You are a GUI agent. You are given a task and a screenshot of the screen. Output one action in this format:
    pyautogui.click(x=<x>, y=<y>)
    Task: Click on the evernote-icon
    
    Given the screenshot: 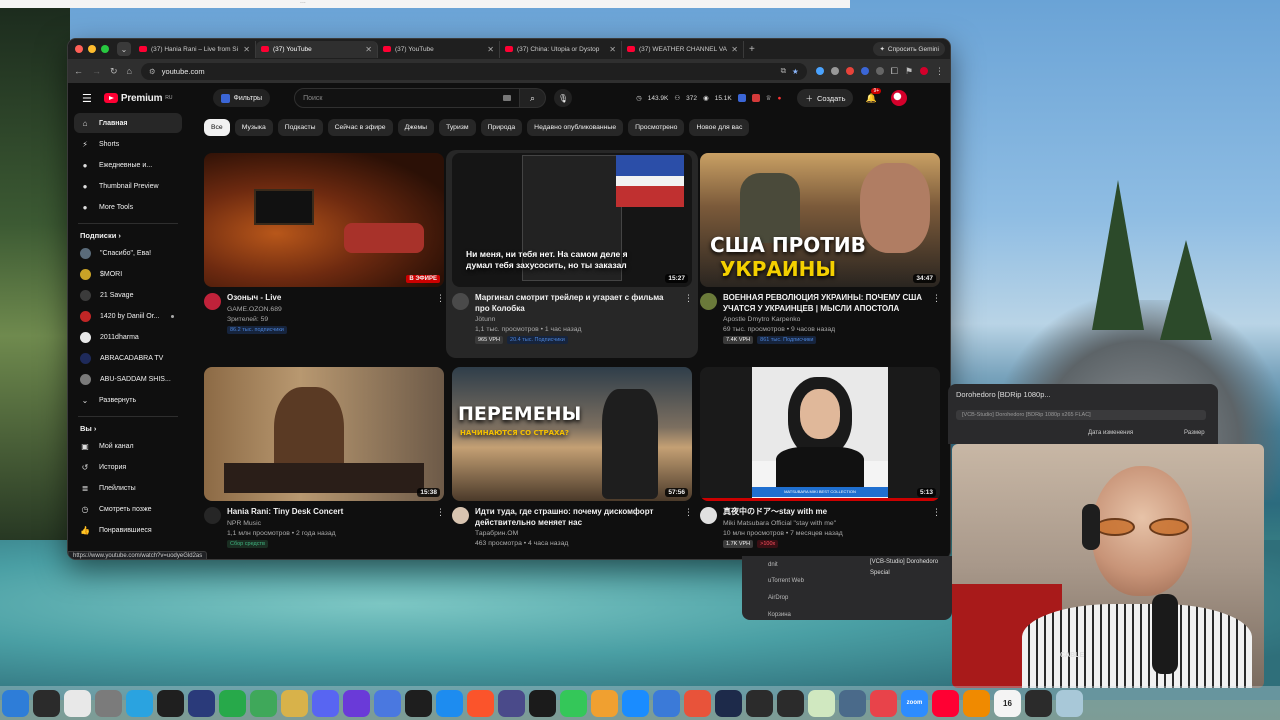 What is the action you would take?
    pyautogui.click(x=232, y=703)
    